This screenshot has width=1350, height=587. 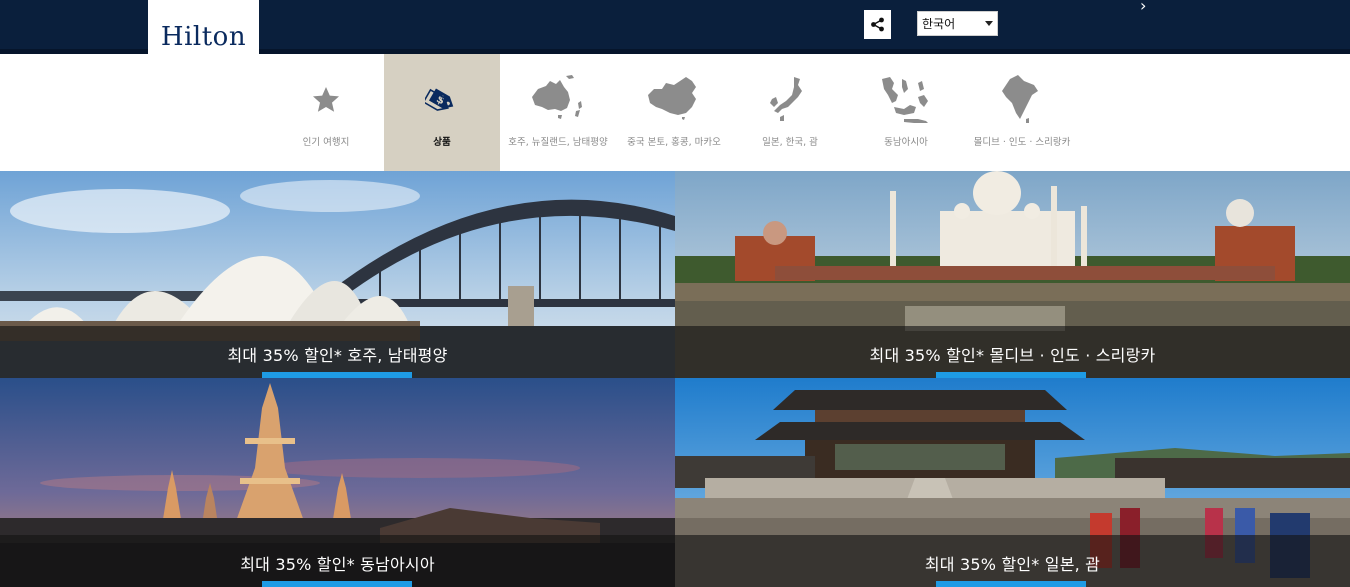 What do you see at coordinates (672, 98) in the screenshot?
I see `china-map-icon` at bounding box center [672, 98].